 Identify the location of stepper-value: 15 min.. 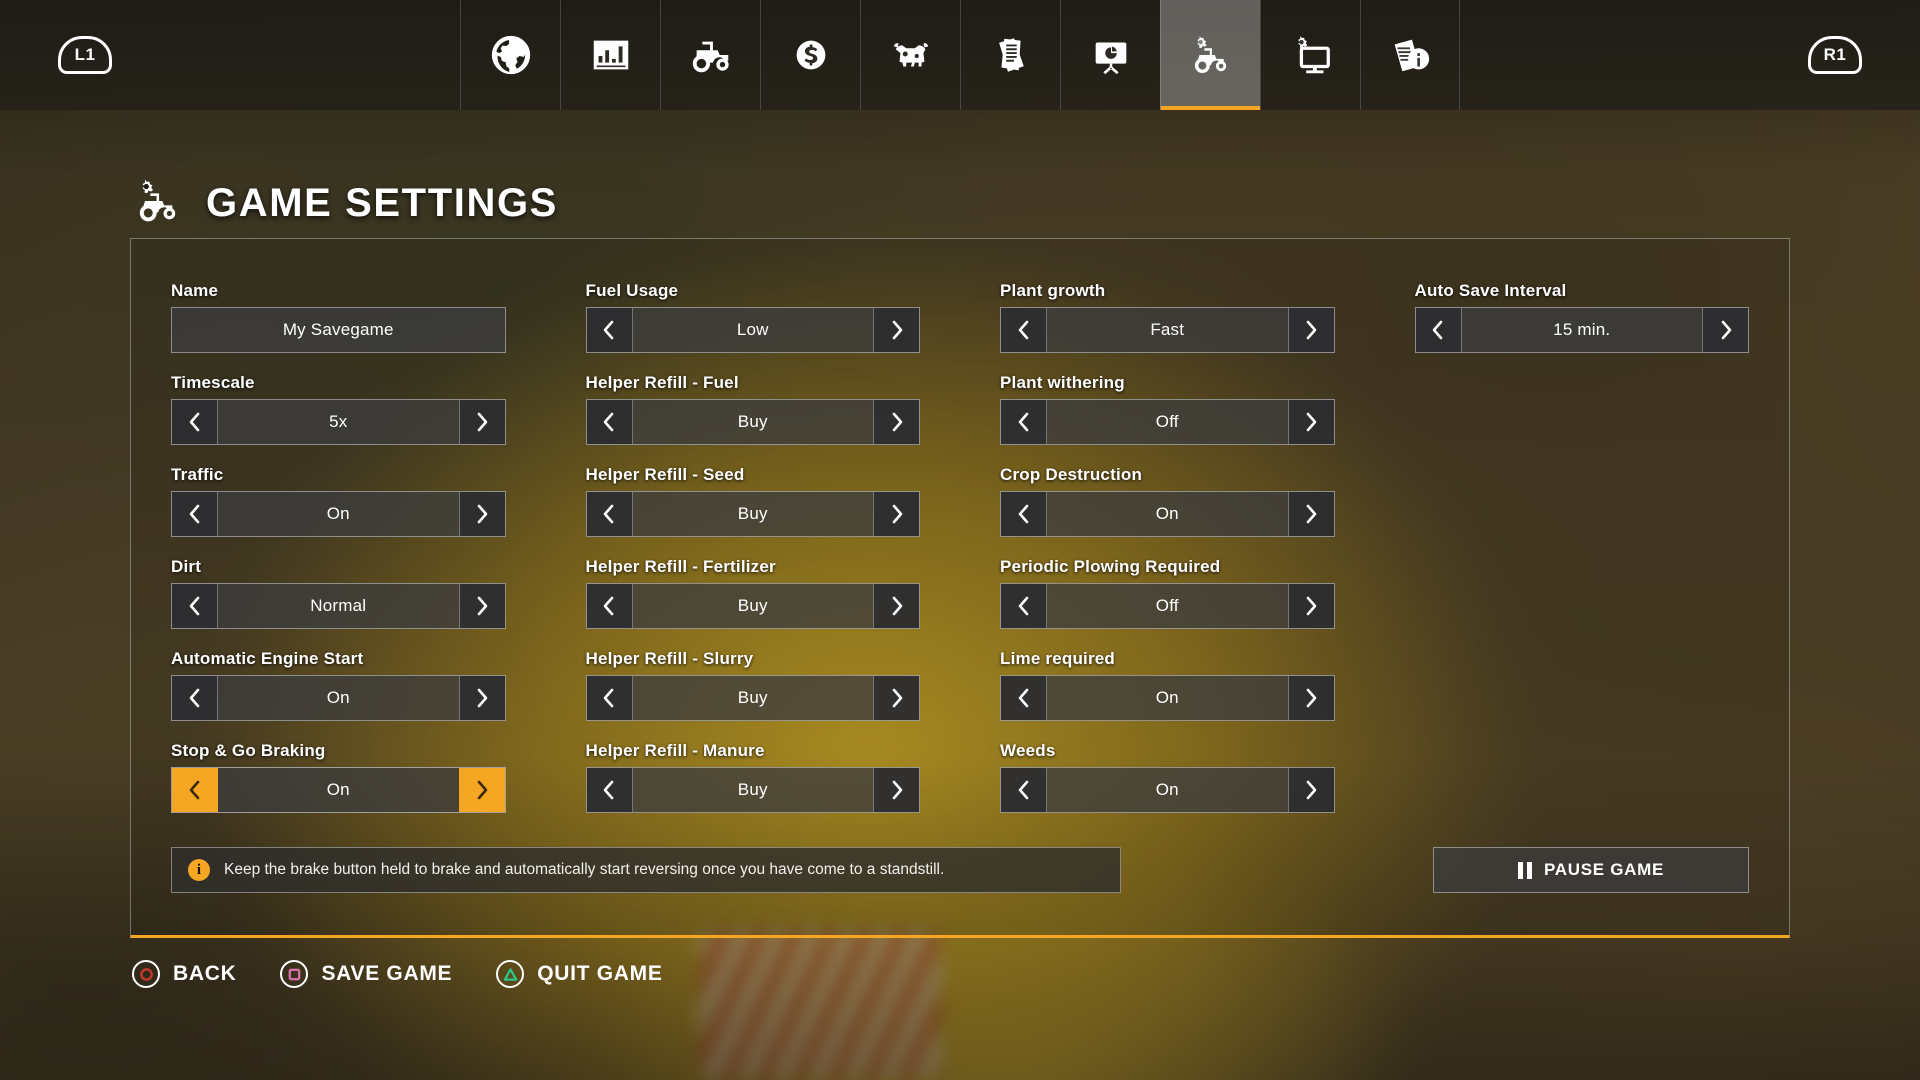
(1582, 329).